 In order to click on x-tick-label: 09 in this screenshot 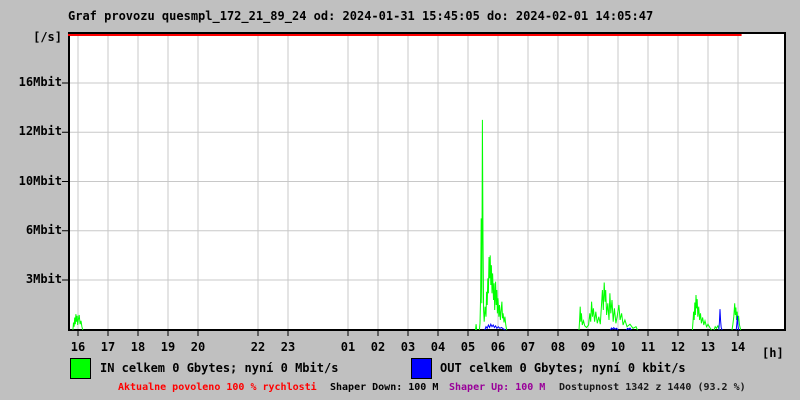, I will do `click(588, 347)`.